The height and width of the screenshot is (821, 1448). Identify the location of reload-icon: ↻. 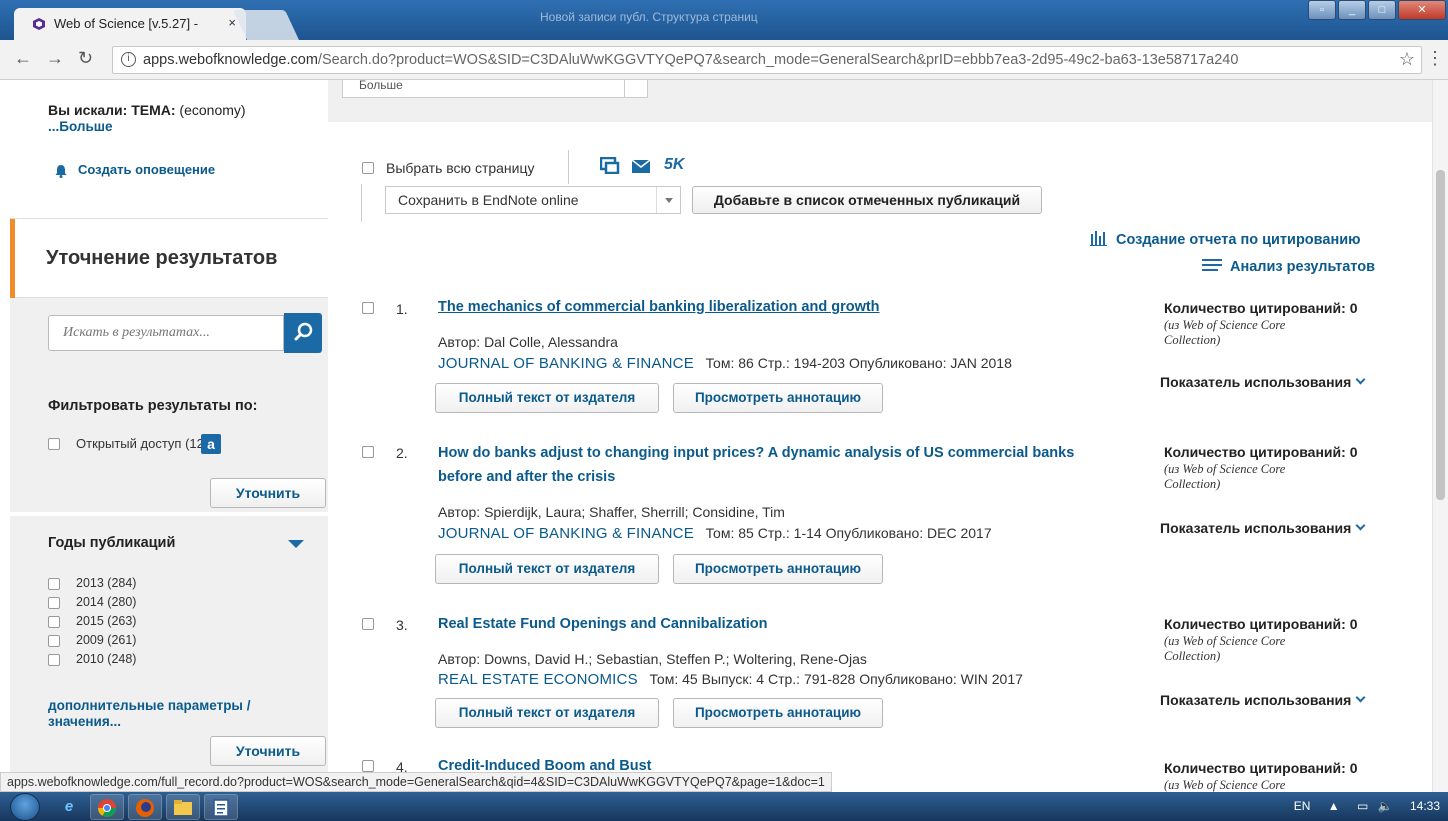
(85, 58).